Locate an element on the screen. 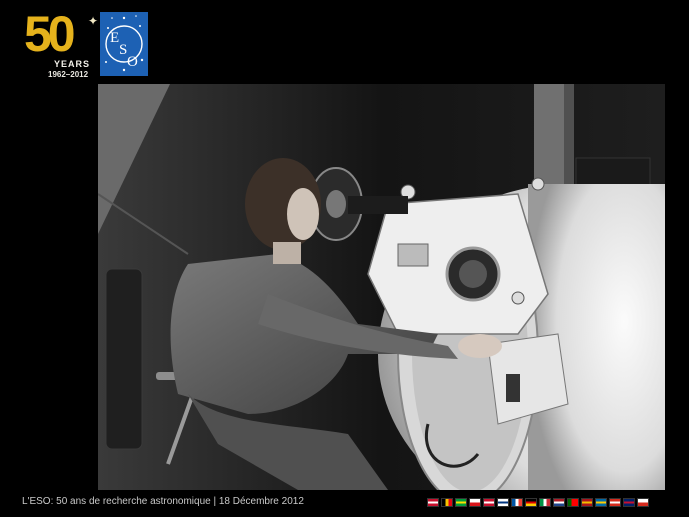 This screenshot has width=689, height=517. eso-letter-e: E is located at coordinates (114, 38).